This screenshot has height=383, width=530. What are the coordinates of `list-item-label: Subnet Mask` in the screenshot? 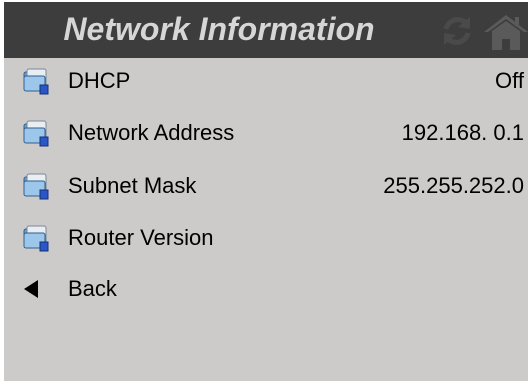 It's located at (132, 185).